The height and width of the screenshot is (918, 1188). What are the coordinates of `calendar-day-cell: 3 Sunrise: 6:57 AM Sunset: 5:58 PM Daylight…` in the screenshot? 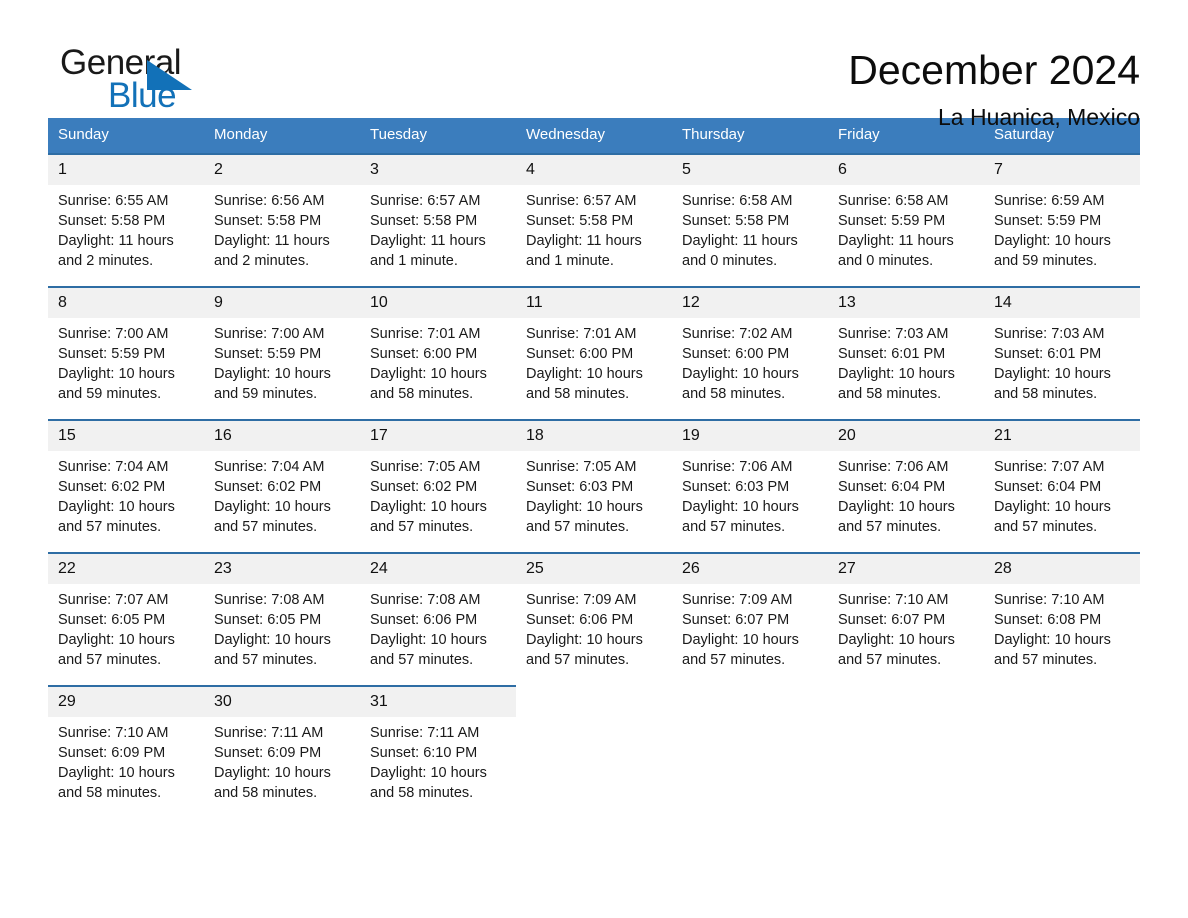 It's located at (438, 220).